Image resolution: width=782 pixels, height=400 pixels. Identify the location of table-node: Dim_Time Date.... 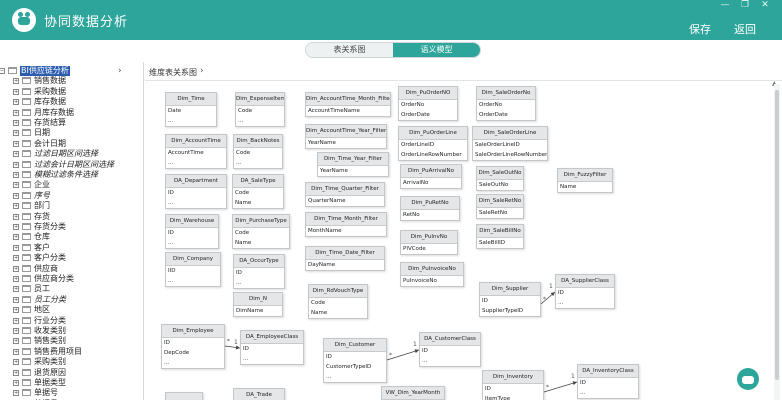
(191, 109).